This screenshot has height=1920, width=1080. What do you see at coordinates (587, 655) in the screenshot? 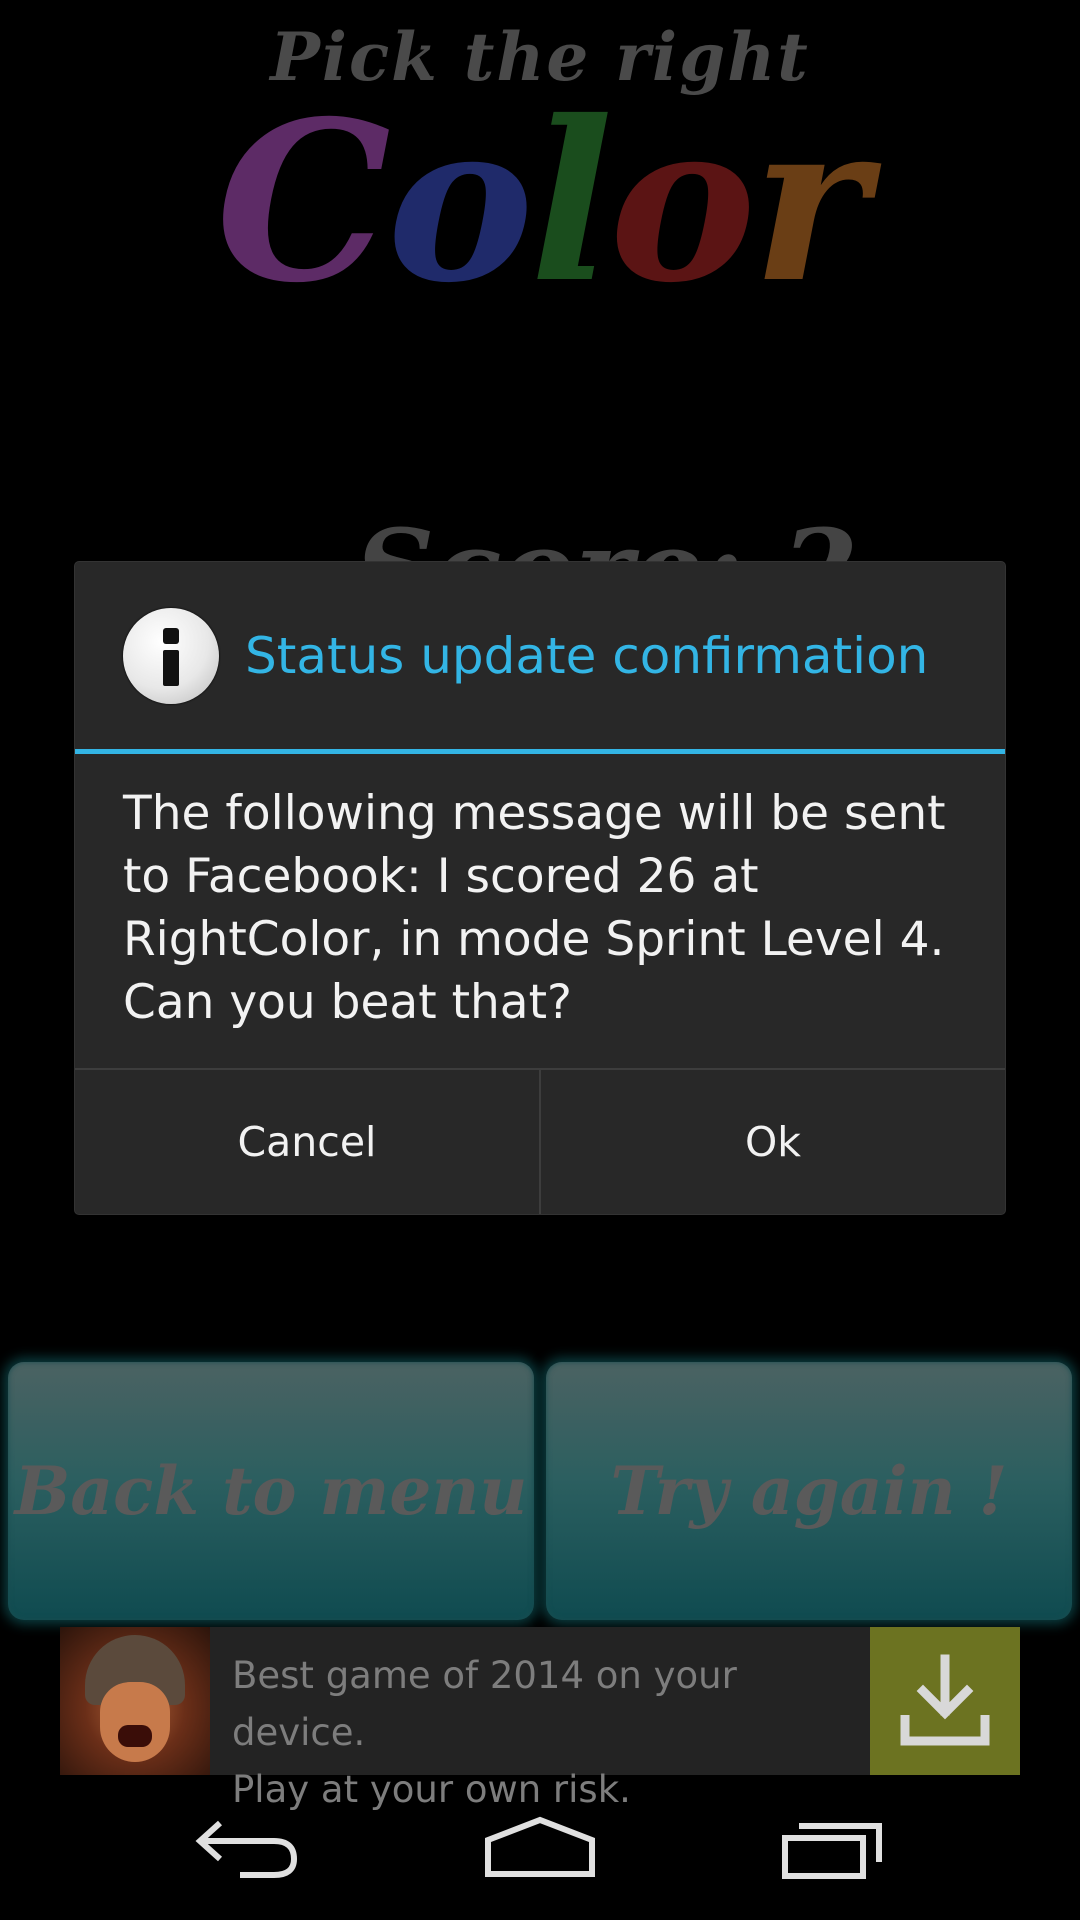
I see `dialog-title: Status update confirmation` at bounding box center [587, 655].